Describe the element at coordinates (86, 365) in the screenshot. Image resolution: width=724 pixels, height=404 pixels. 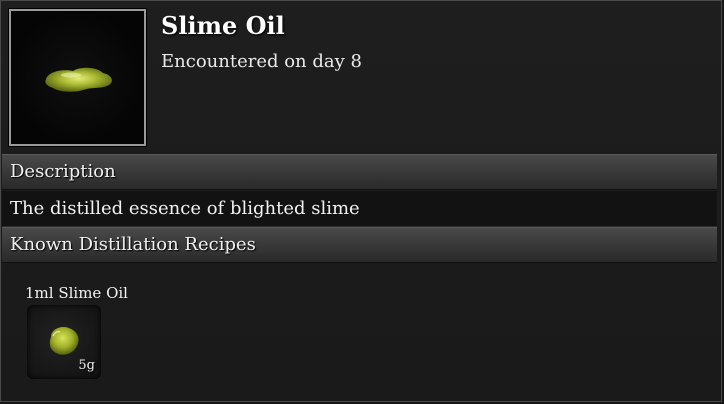
I see `recipe-quantity: 5g` at that location.